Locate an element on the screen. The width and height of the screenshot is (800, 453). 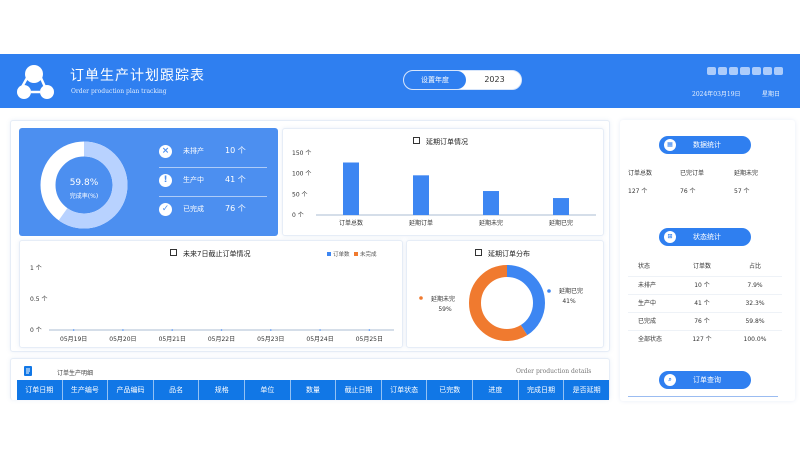
blurred-user-info is located at coordinates (745, 71).